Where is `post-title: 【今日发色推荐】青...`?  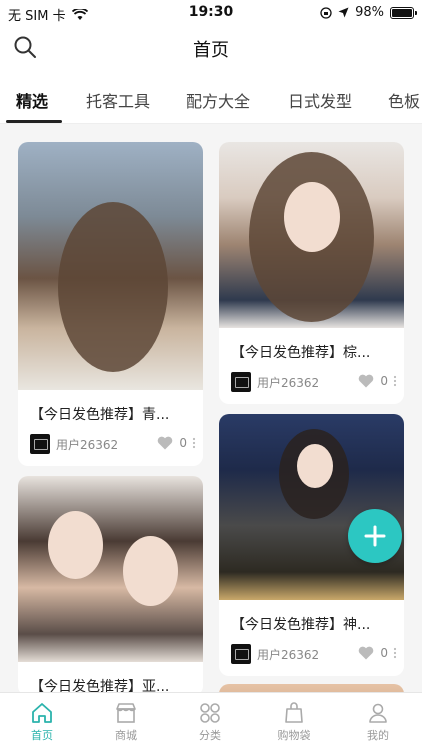
post-title: 【今日发色推荐】青... is located at coordinates (100, 415).